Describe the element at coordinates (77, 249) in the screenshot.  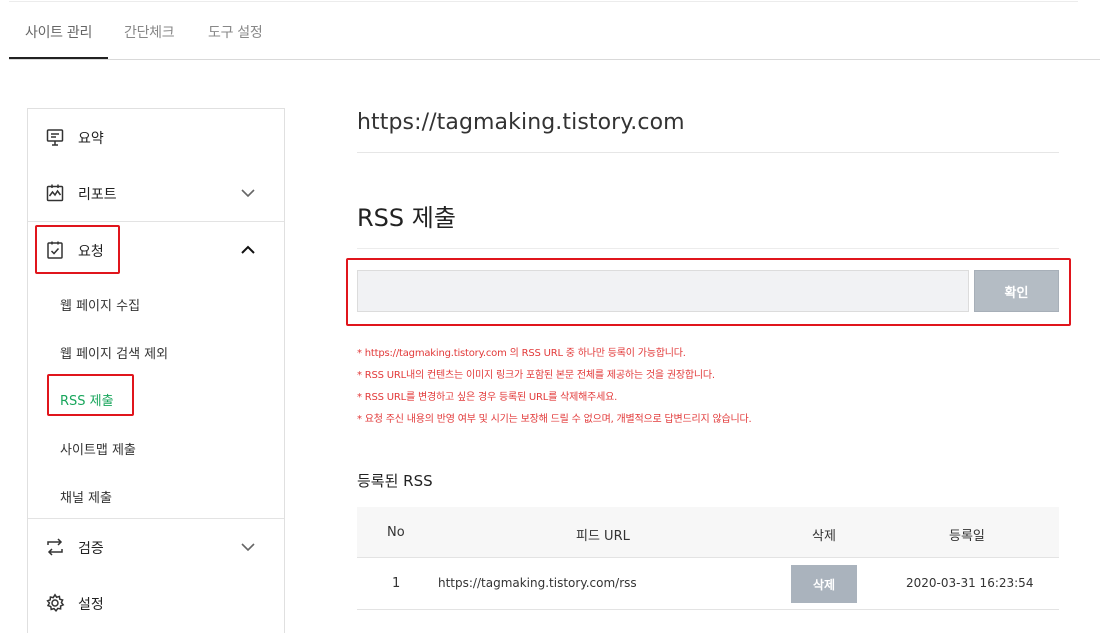
I see `request-highlight-box` at that location.